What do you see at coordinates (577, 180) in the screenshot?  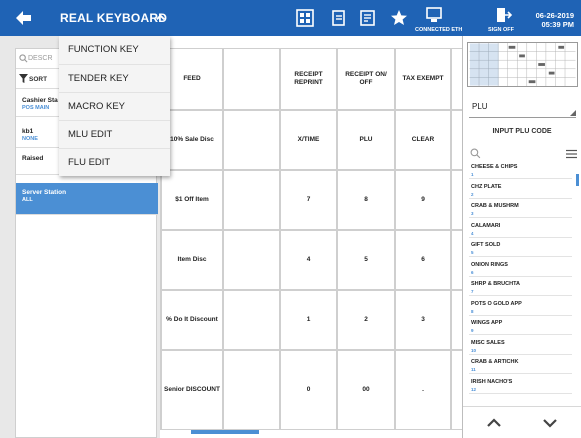 I see `plu-scrollbar` at bounding box center [577, 180].